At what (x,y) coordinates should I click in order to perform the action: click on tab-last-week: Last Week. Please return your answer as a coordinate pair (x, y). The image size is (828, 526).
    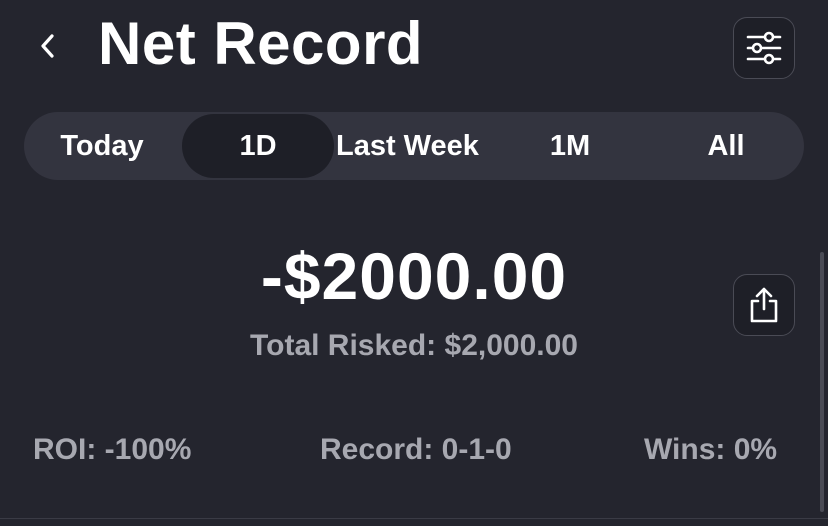
    Looking at the image, I should click on (414, 146).